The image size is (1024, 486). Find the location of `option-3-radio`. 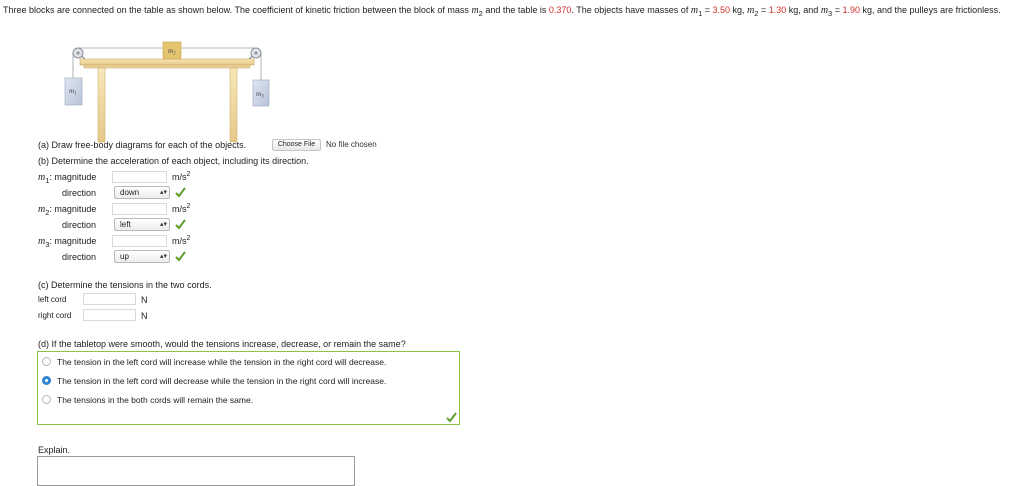

option-3-radio is located at coordinates (46, 399).